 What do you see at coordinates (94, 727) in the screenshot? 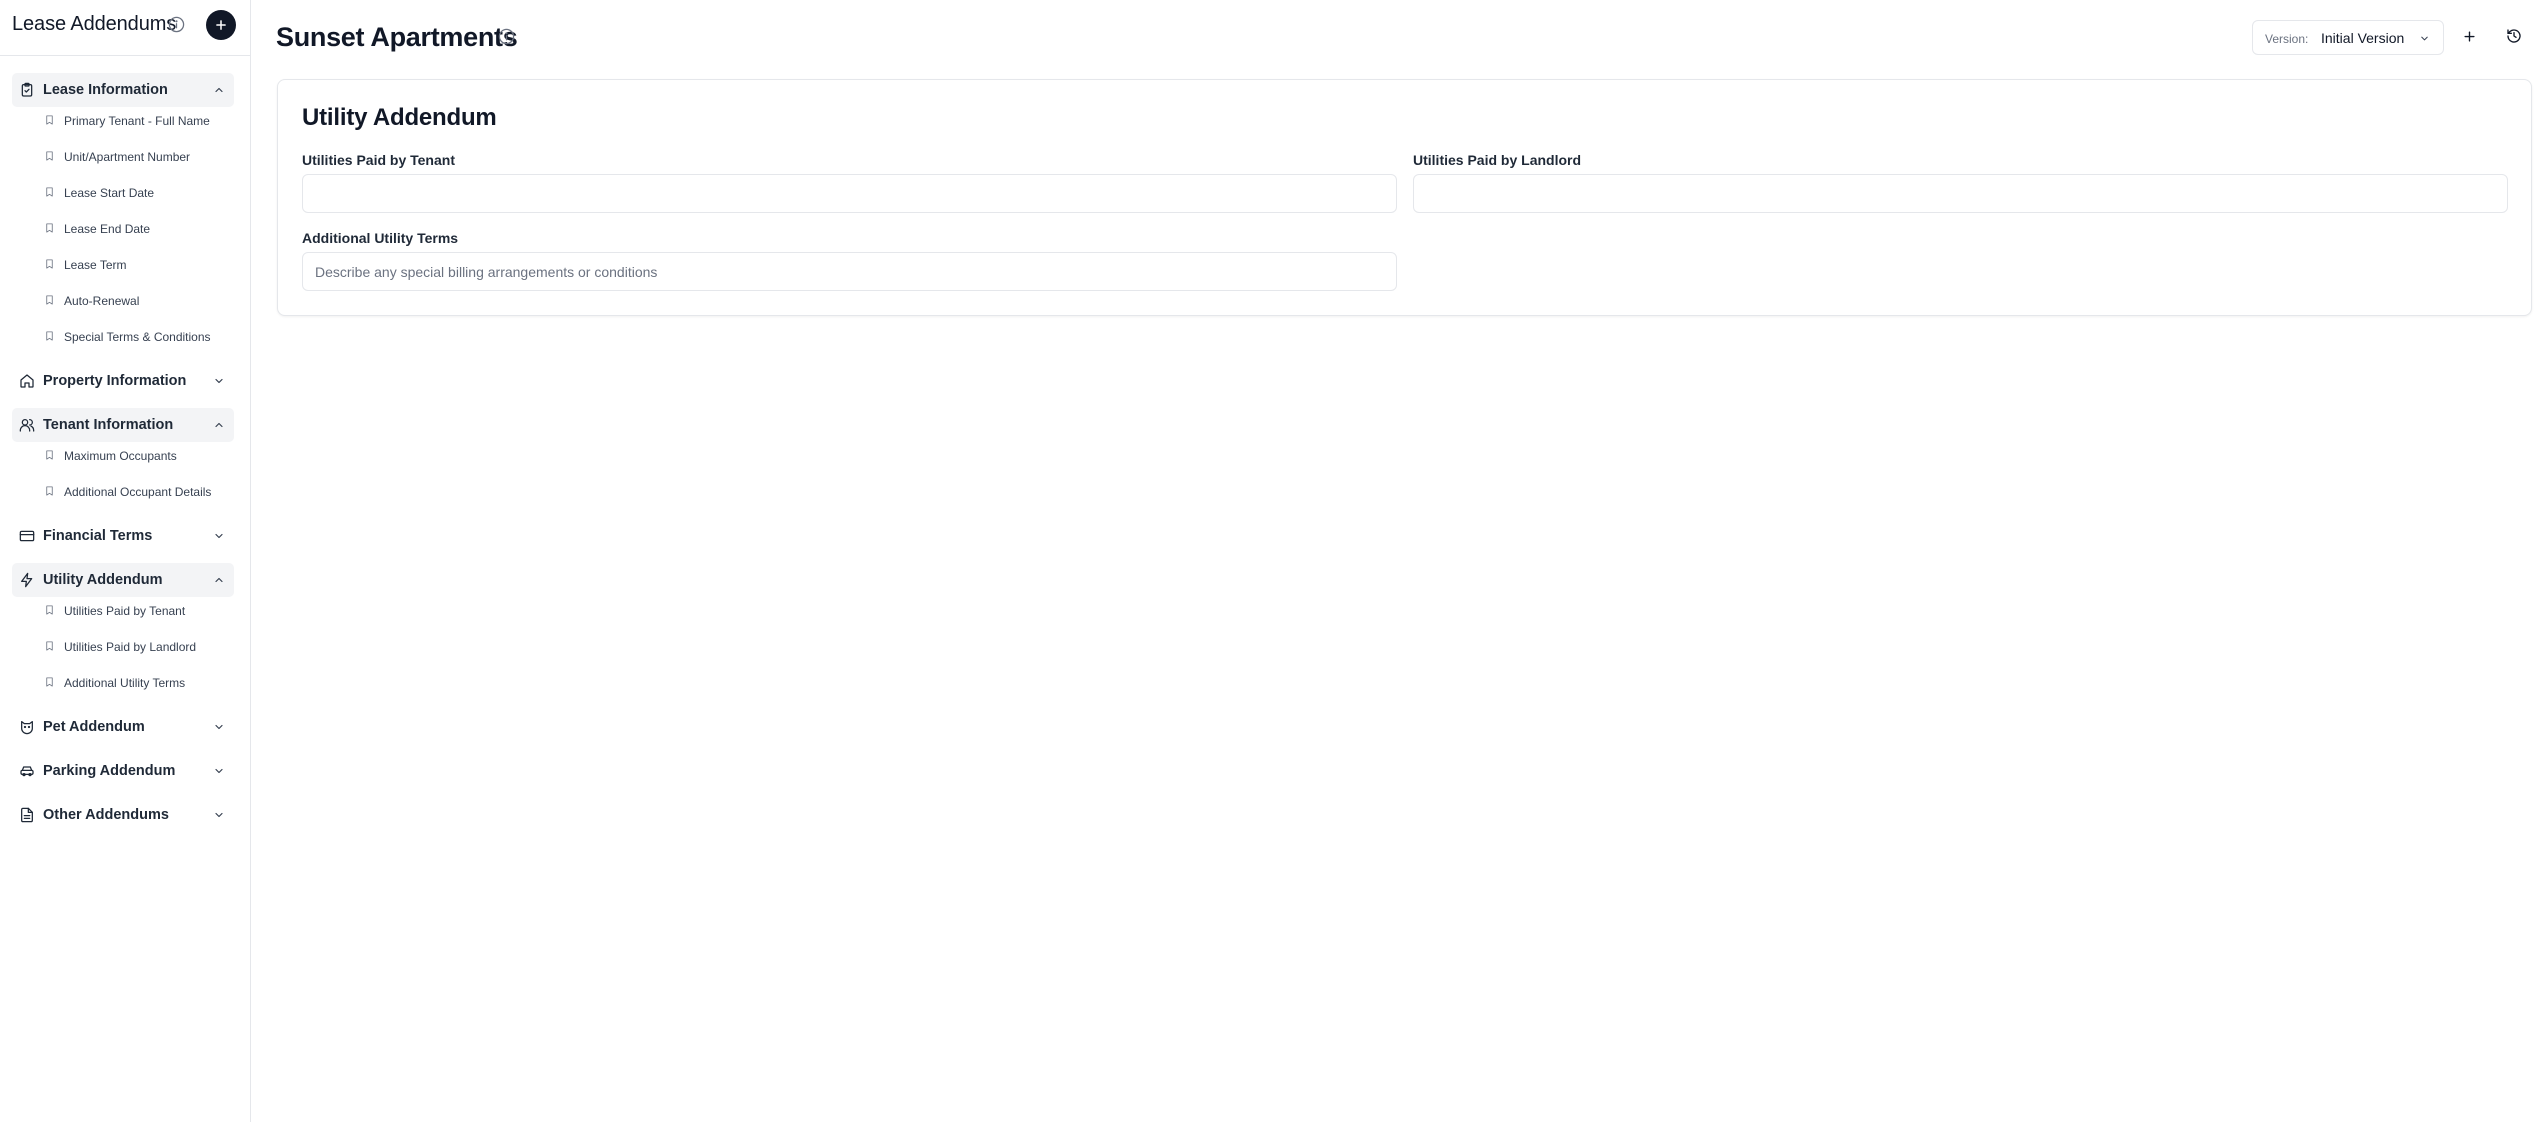
I see `sidebar-section-label: Pet Addendum` at bounding box center [94, 727].